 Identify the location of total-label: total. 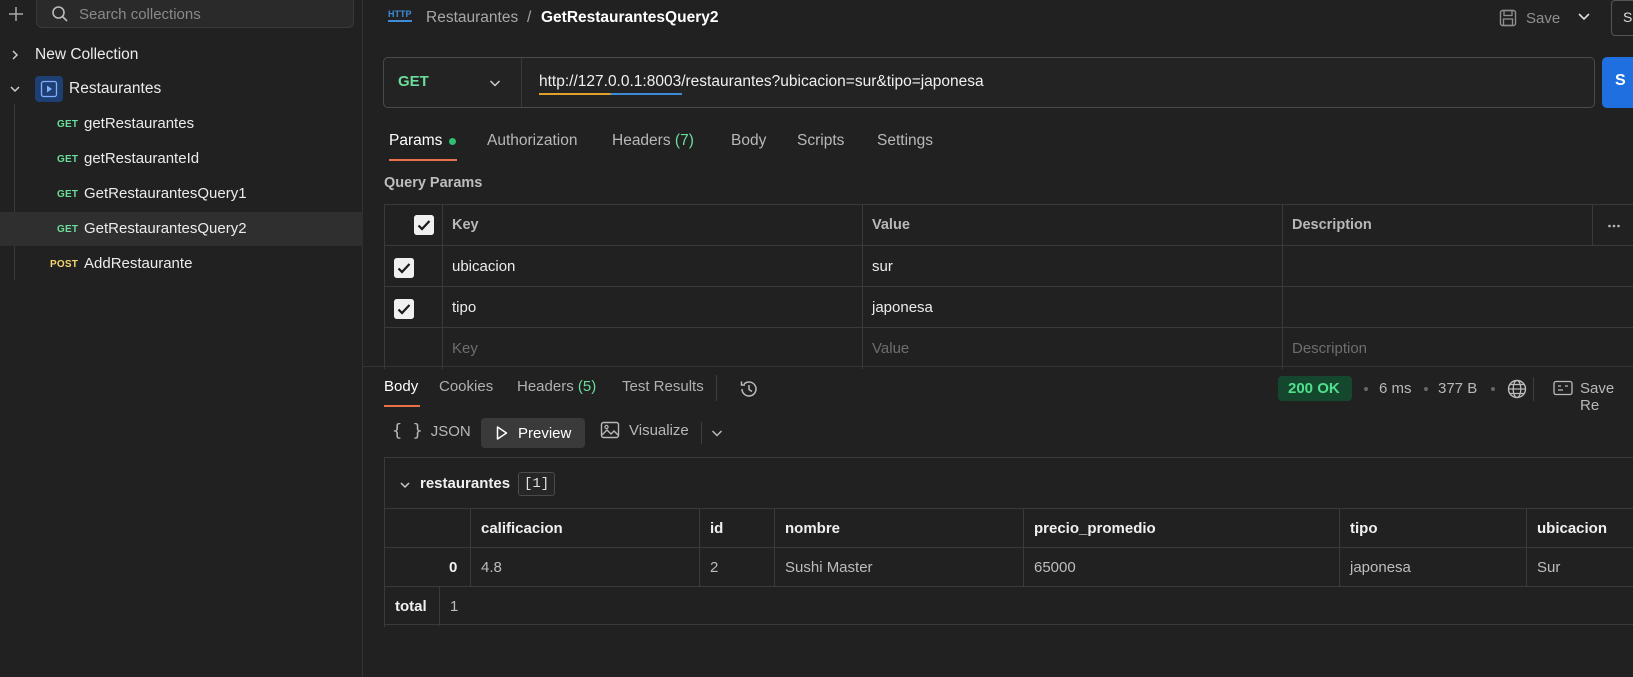
(411, 606).